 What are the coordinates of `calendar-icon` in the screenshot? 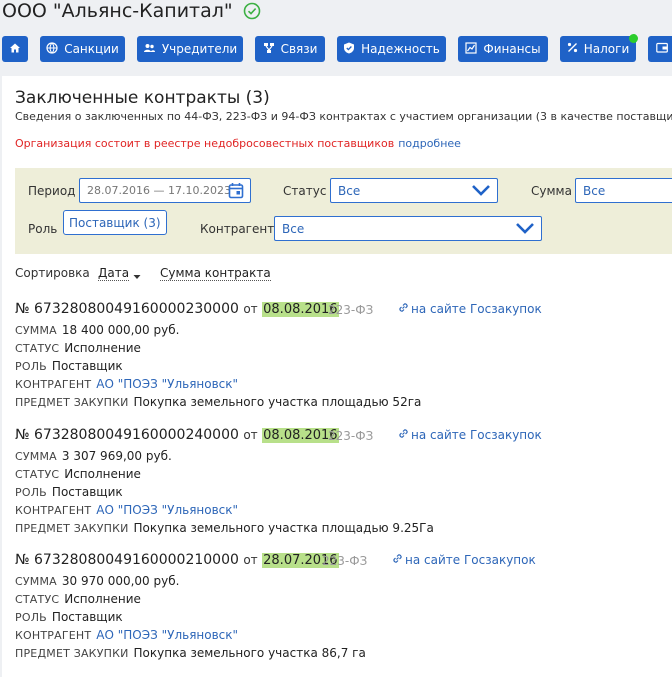 It's located at (236, 192).